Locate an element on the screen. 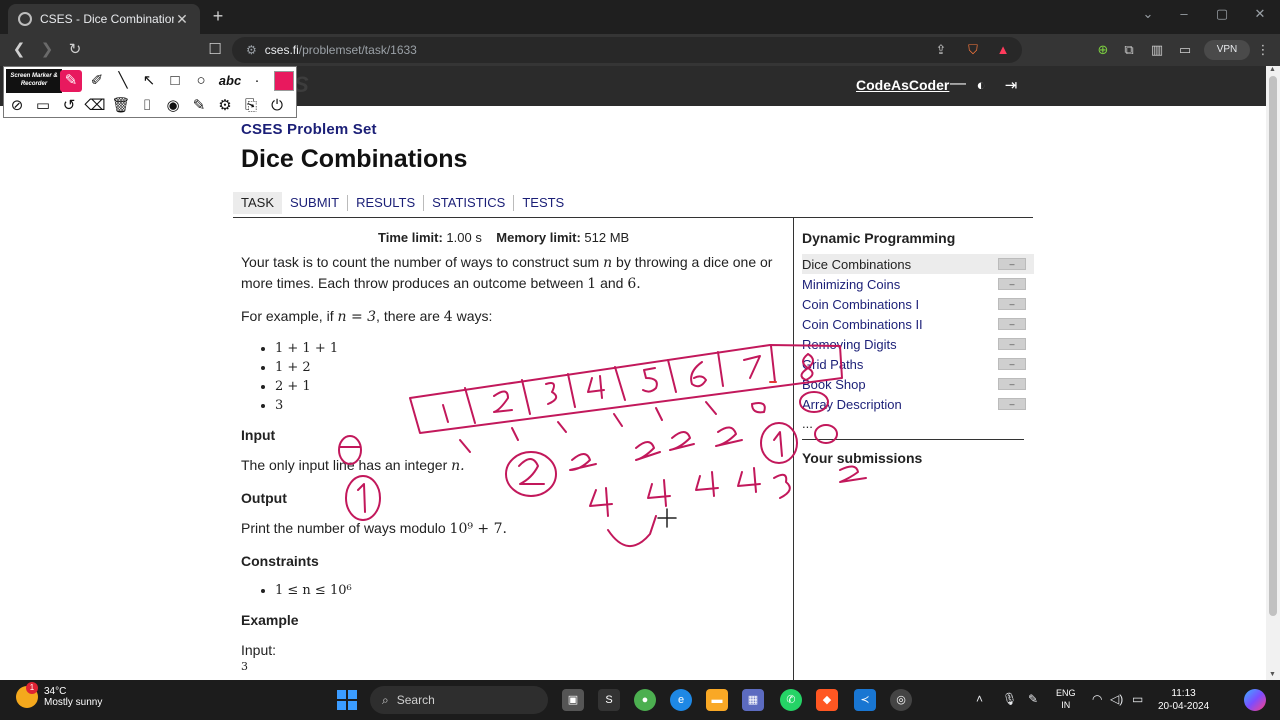 This screenshot has height=720, width=1280. sidebar-item-book-shop: Book Shop – is located at coordinates (918, 384).